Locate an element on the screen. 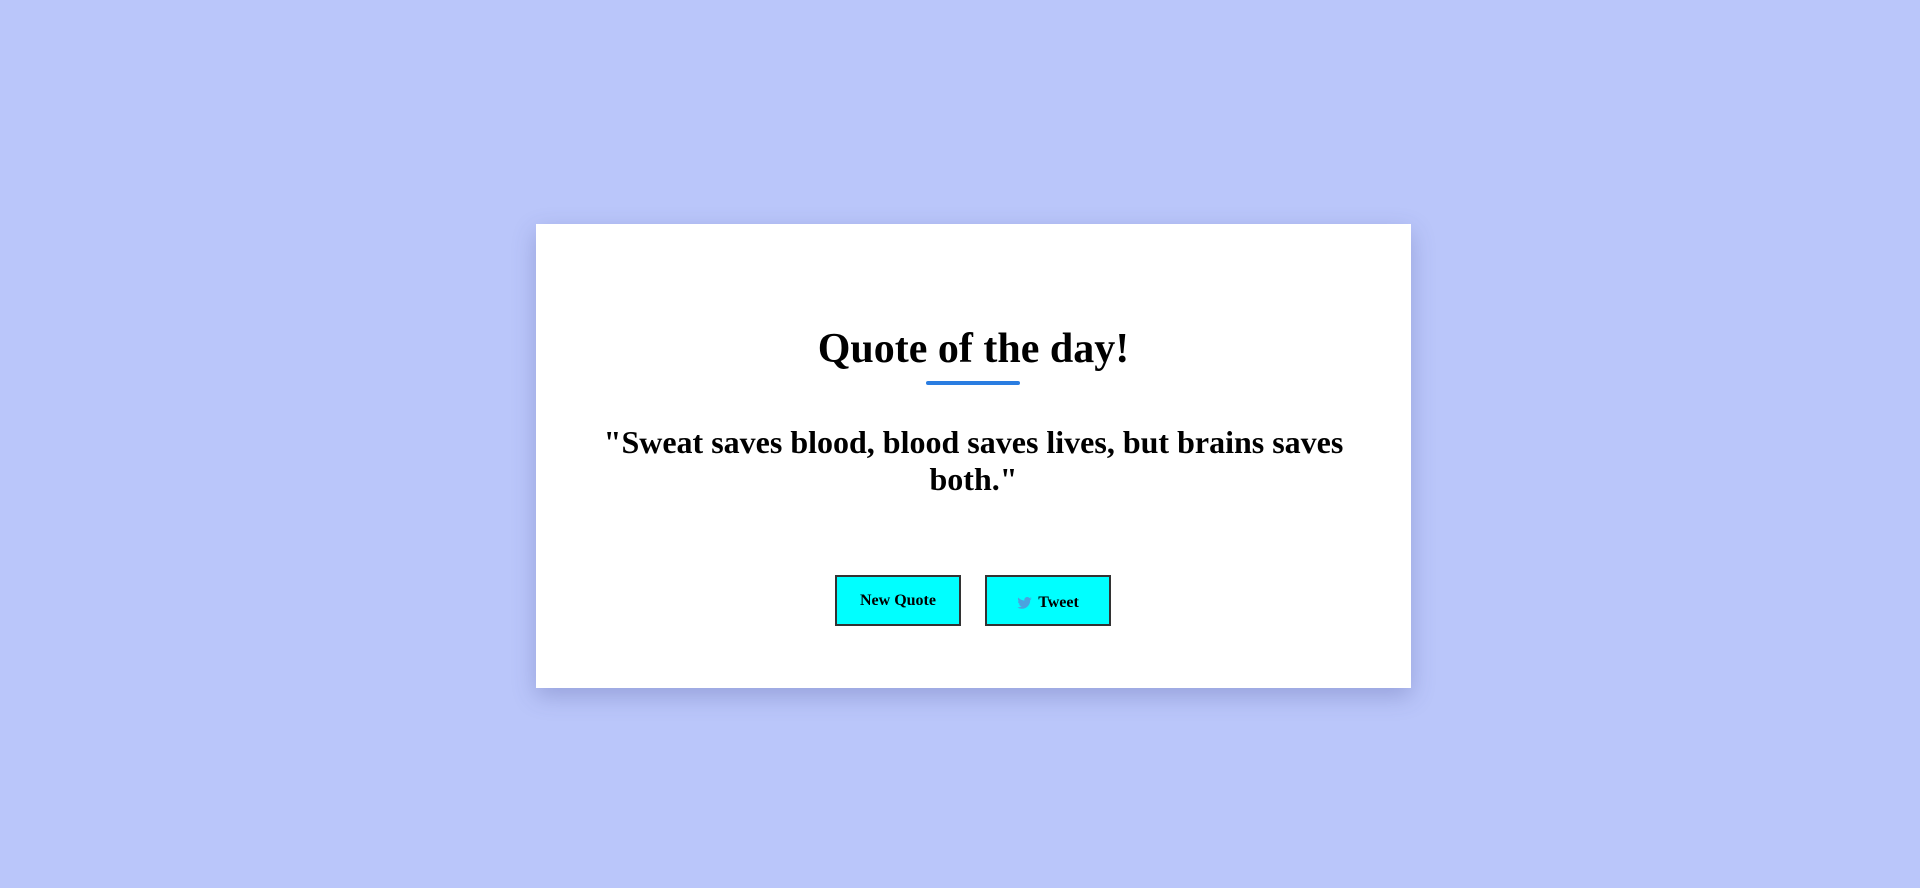 The width and height of the screenshot is (1920, 888). new-quote-button: New Quote is located at coordinates (898, 600).